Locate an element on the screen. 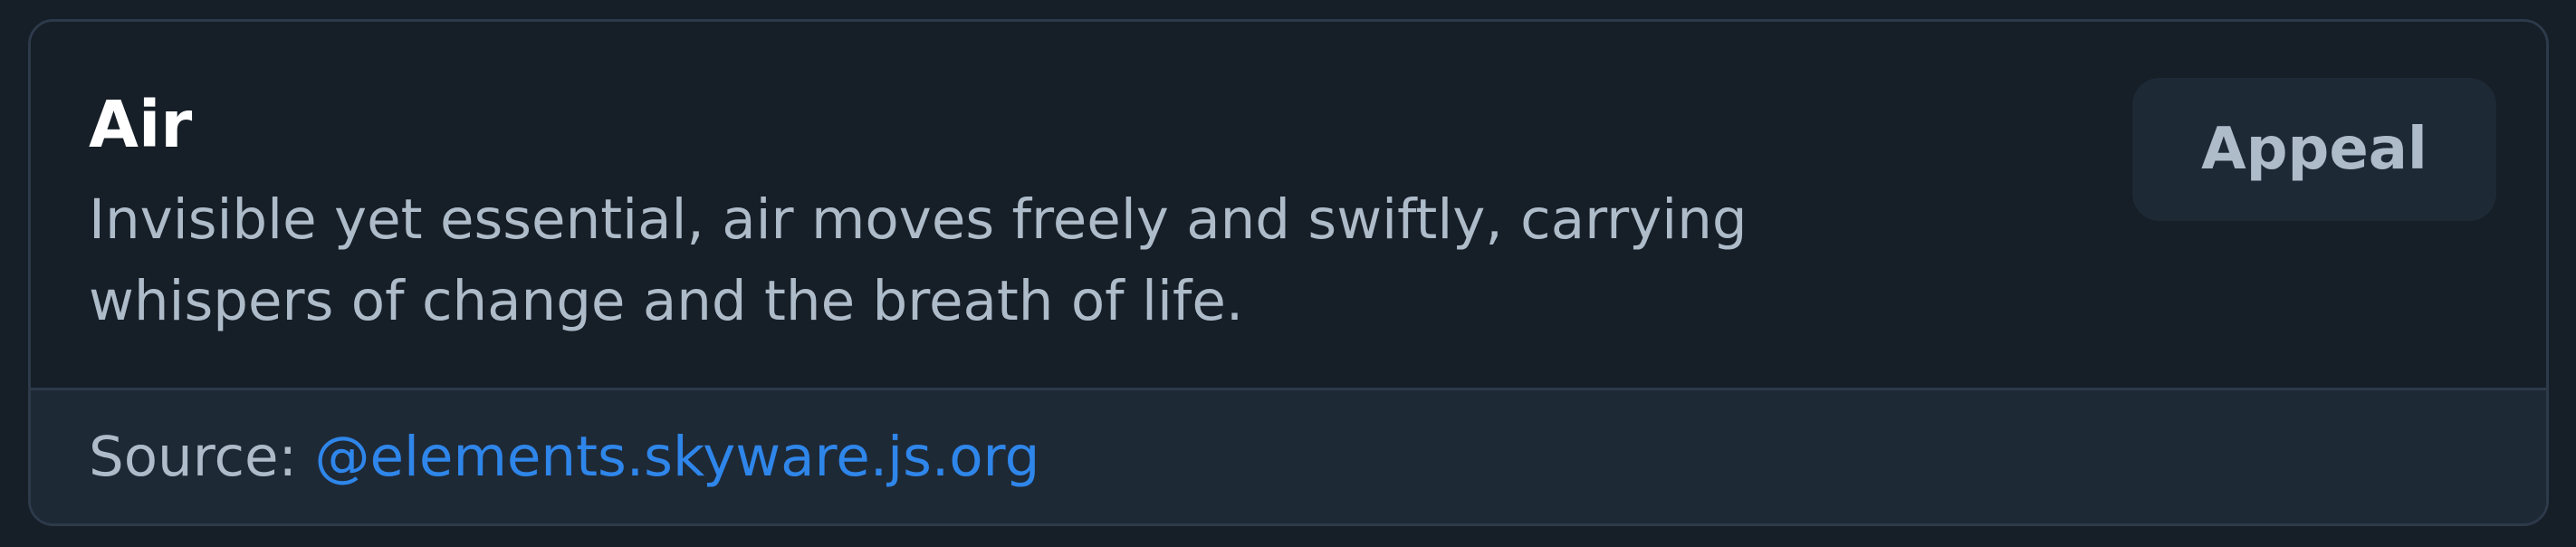  source-line: Source: @elements.skyware.js.org is located at coordinates (564, 457).